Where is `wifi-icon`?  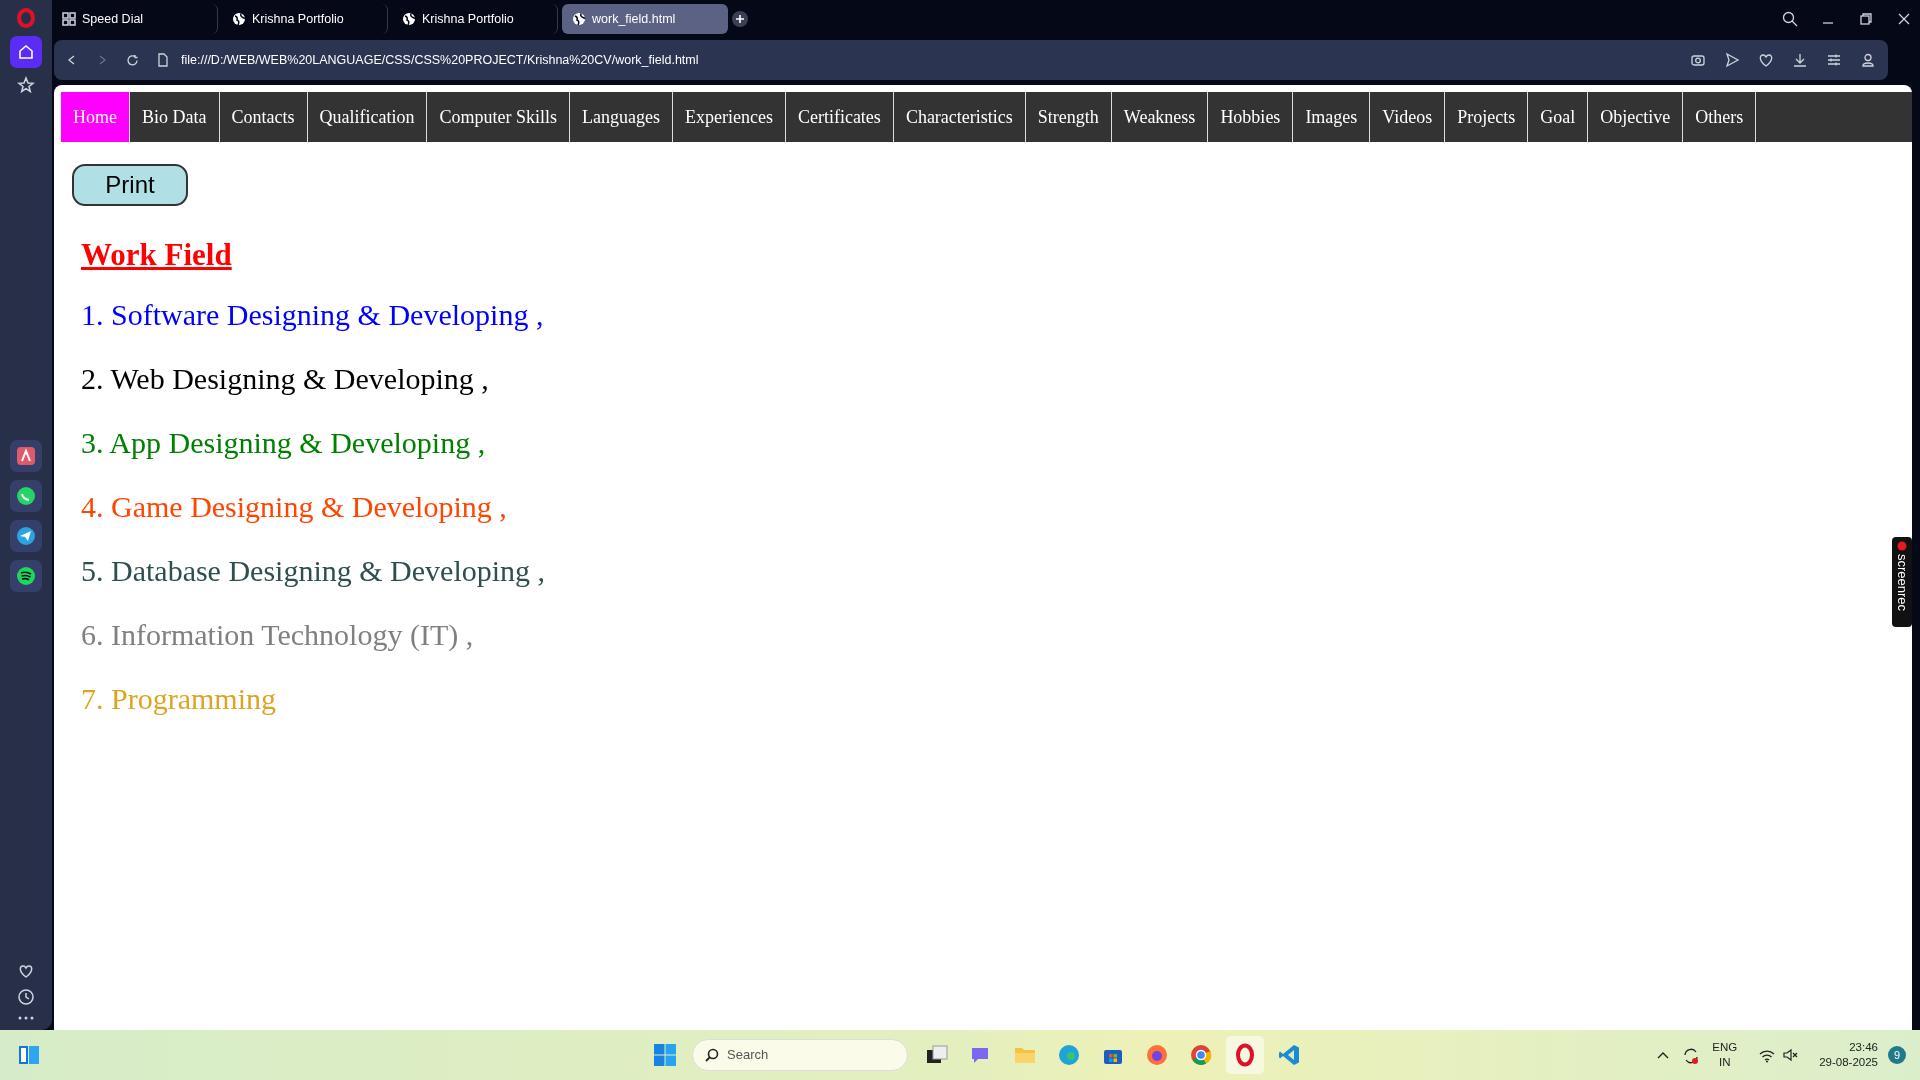 wifi-icon is located at coordinates (1767, 1055).